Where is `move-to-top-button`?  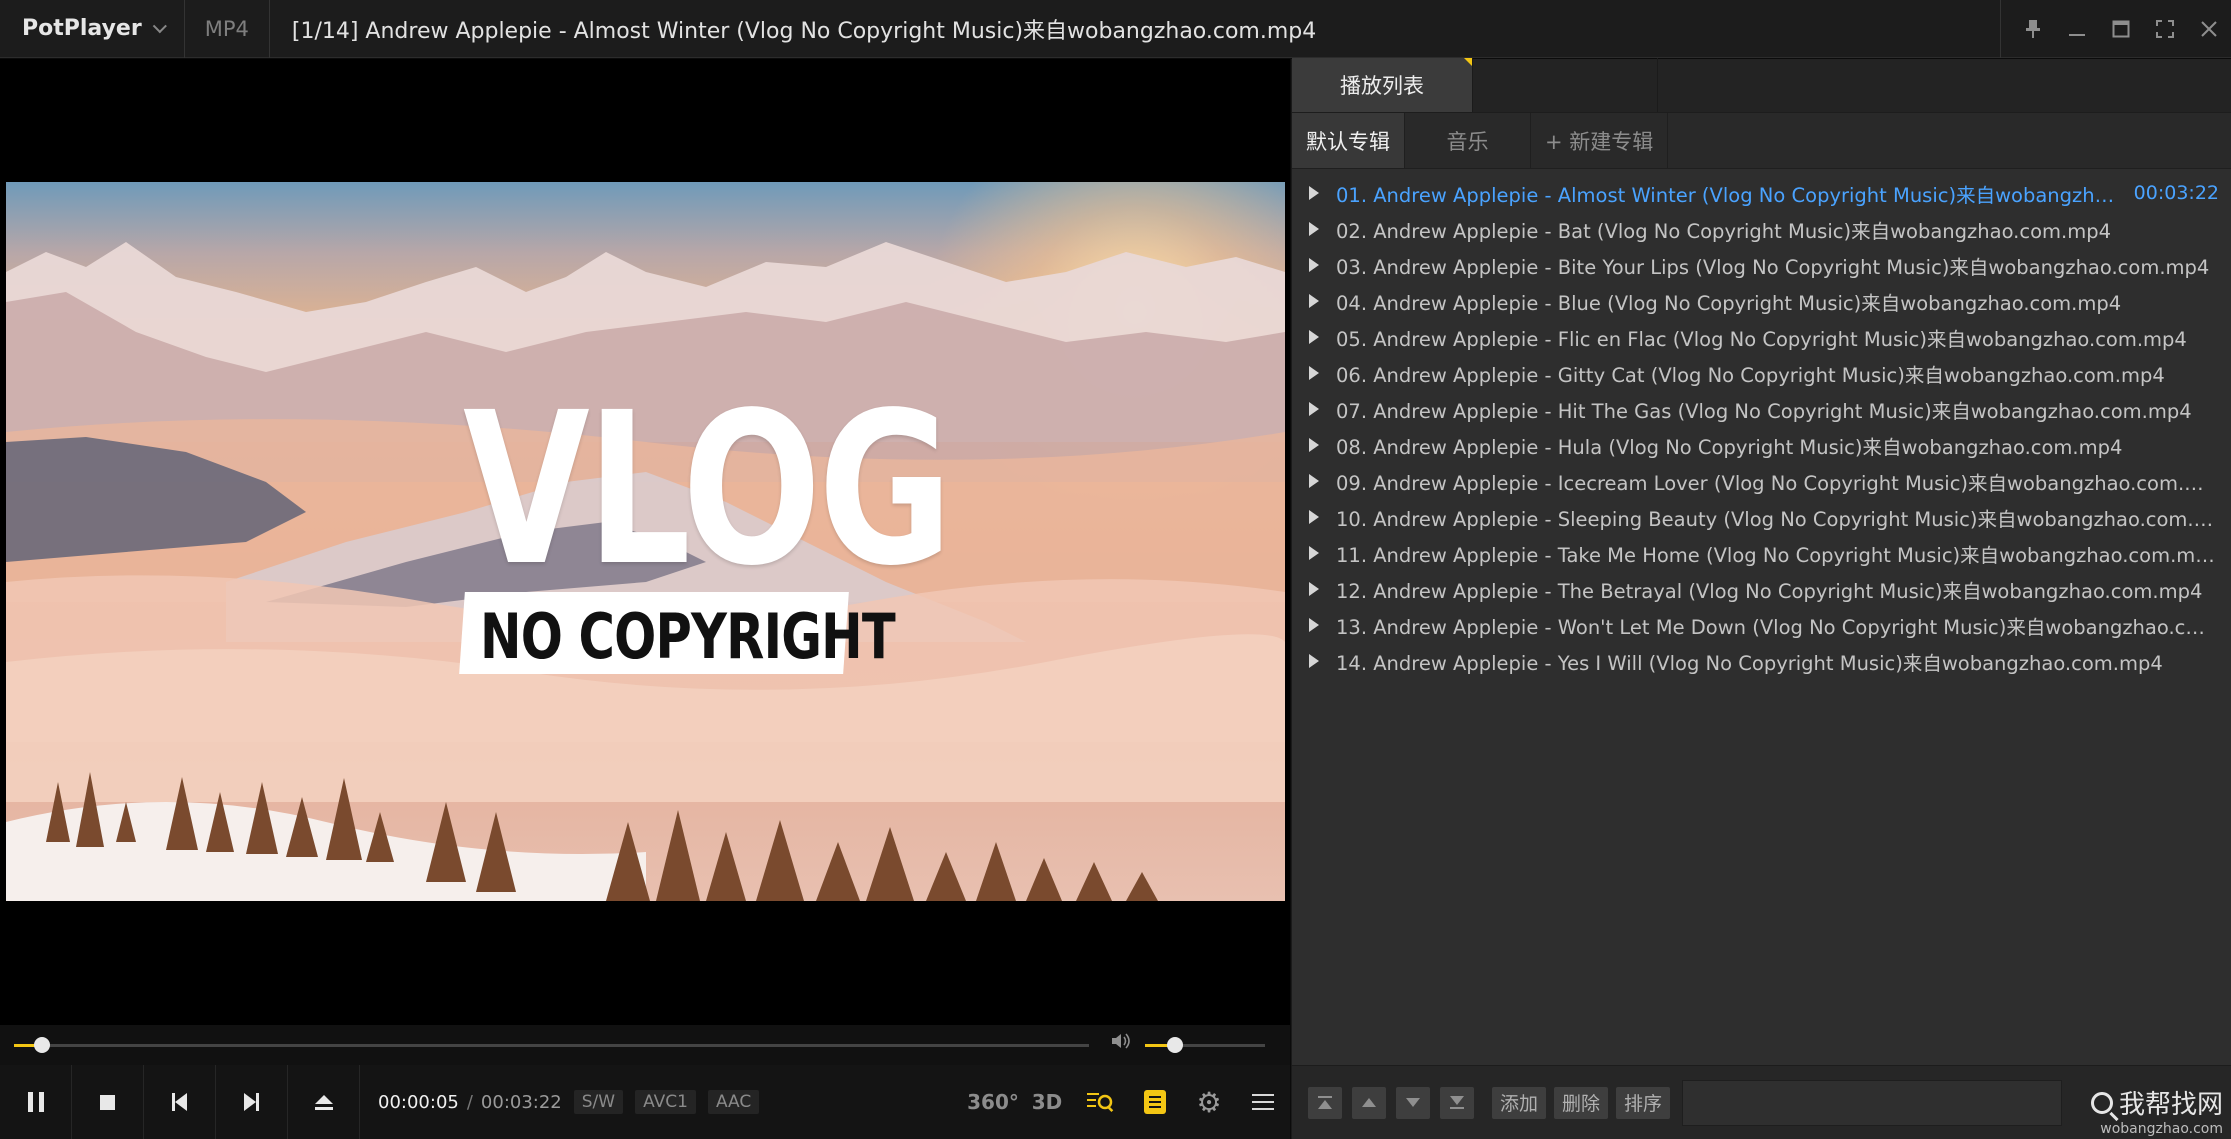 move-to-top-button is located at coordinates (1325, 1102).